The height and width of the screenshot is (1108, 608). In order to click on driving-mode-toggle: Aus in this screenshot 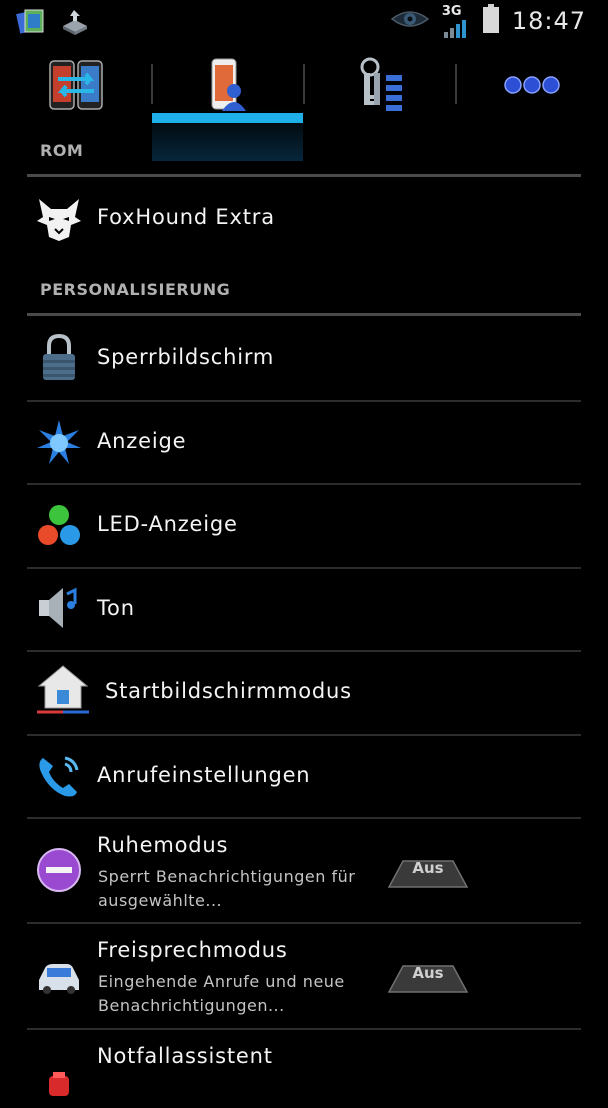, I will do `click(428, 979)`.